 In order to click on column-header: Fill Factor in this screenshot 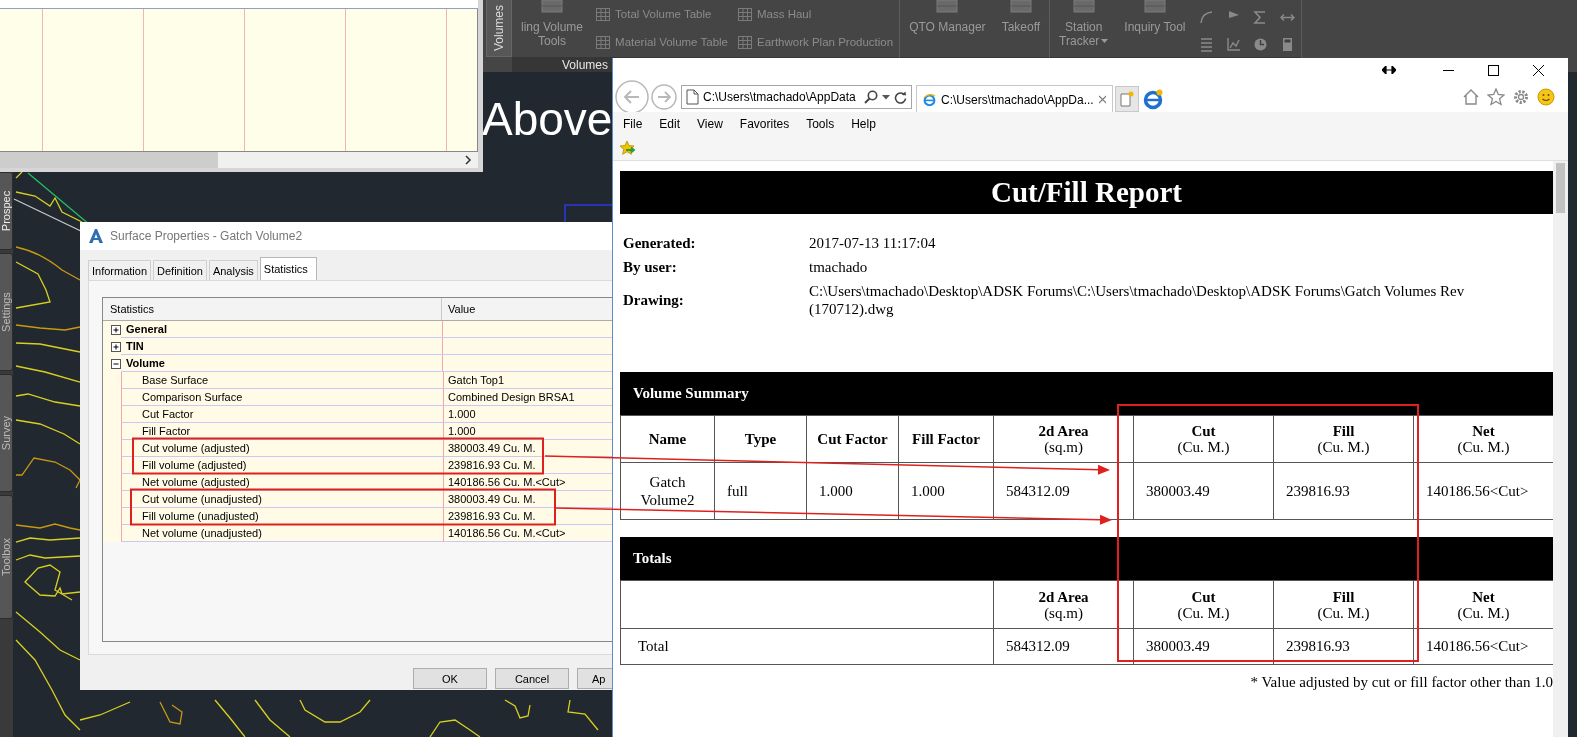, I will do `click(946, 439)`.